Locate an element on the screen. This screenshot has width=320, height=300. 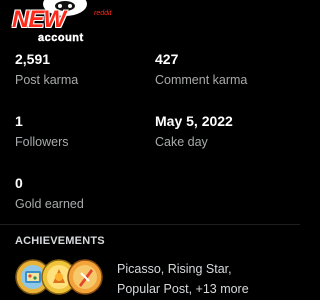
followers-value: 1 is located at coordinates (19, 121).